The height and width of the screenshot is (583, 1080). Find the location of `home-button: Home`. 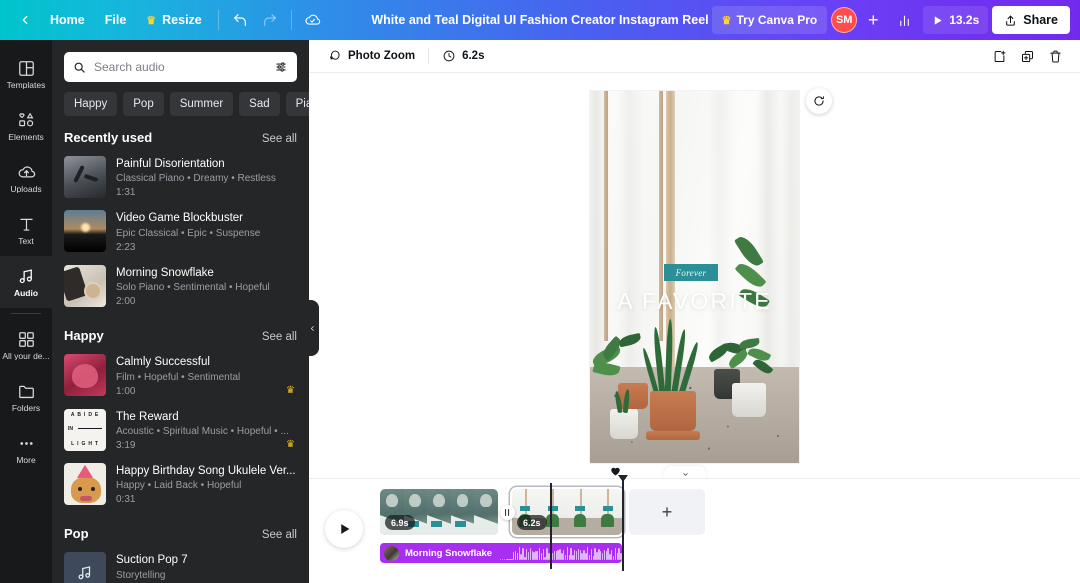

home-button: Home is located at coordinates (67, 20).